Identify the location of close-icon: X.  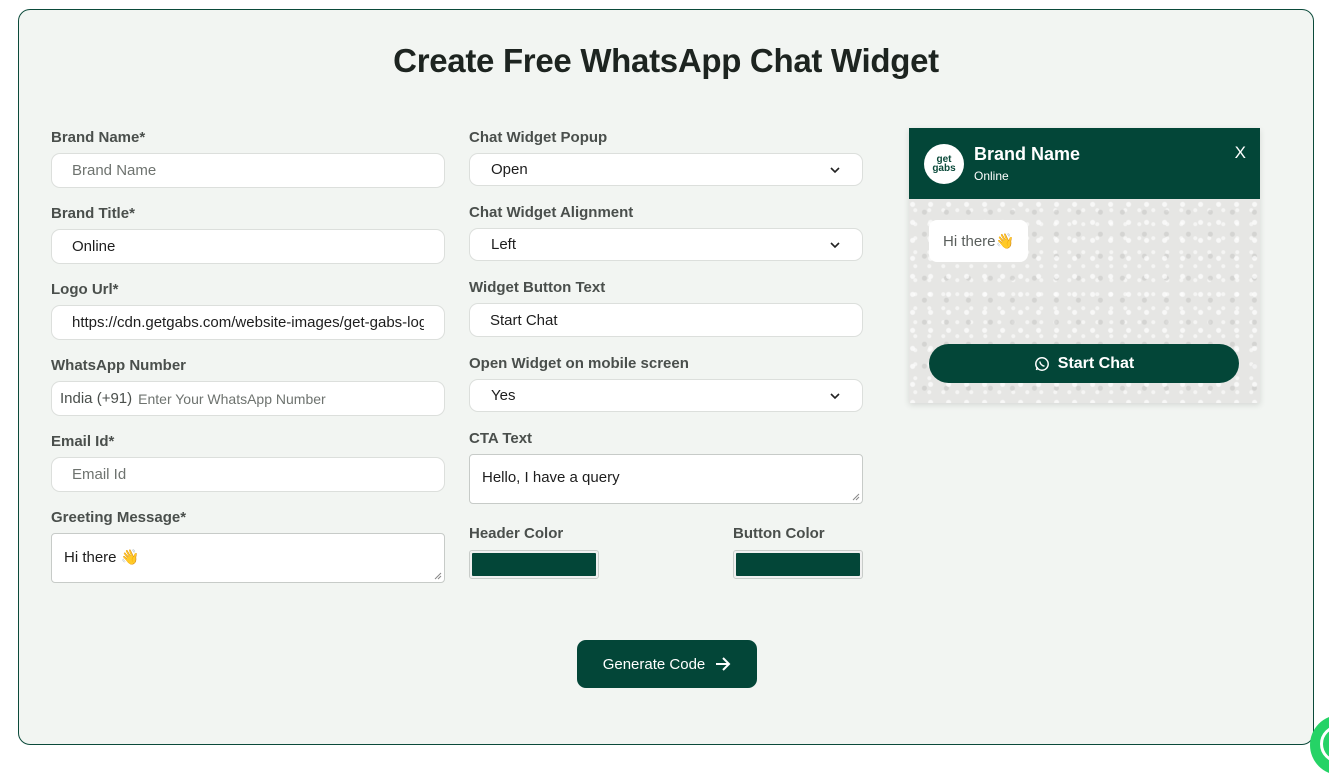
(1240, 153).